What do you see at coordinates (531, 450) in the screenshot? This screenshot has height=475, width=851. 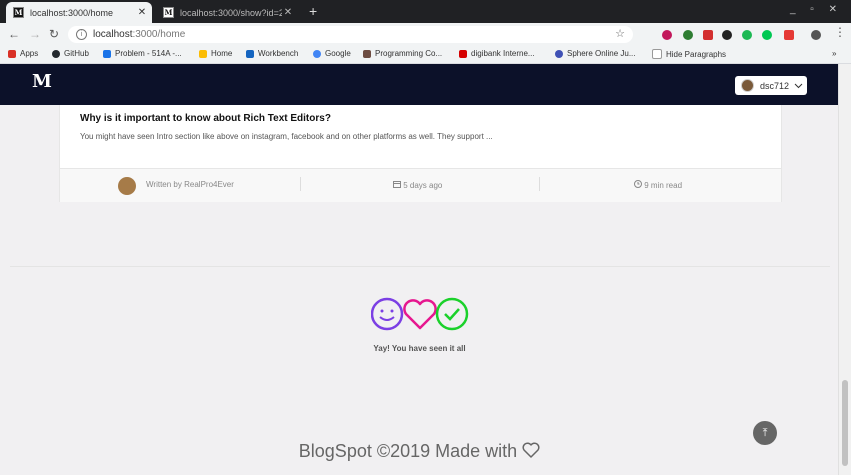 I see `heart-outline-icon` at bounding box center [531, 450].